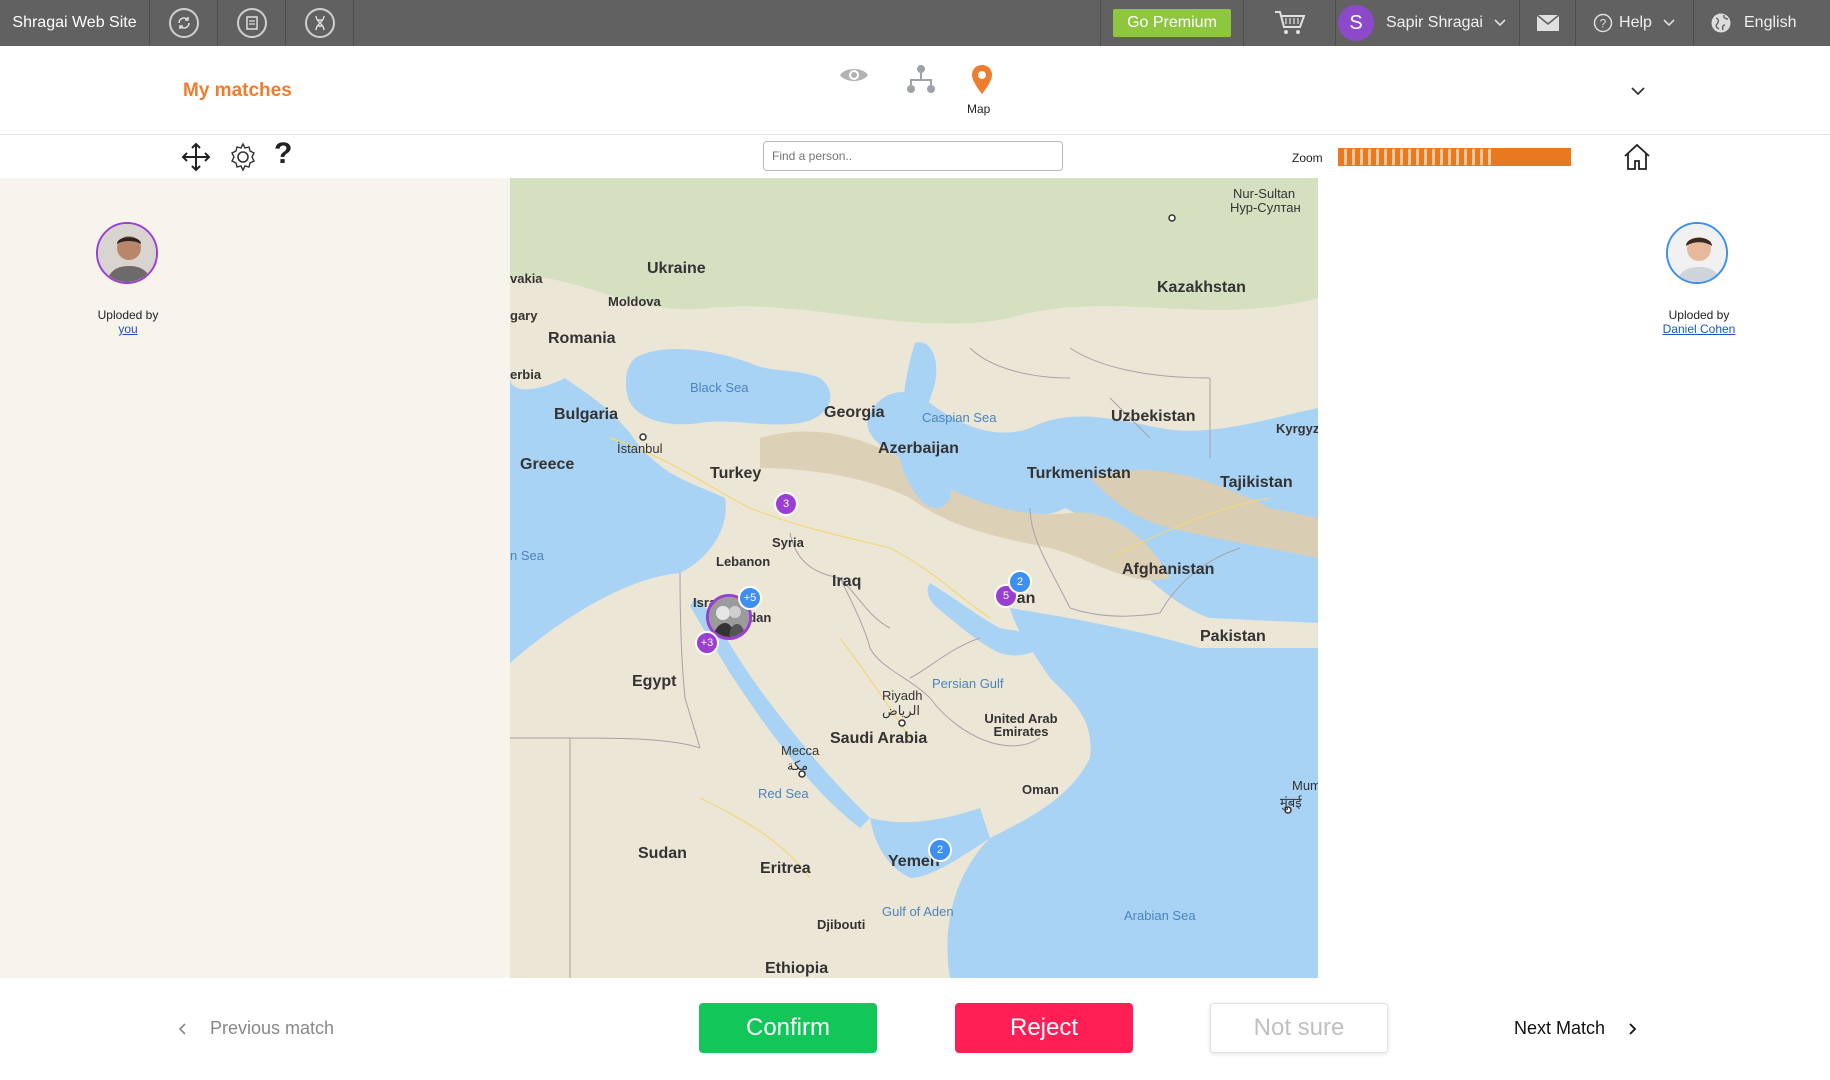 This screenshot has width=1830, height=1080. I want to click on reject-button: Reject, so click(1044, 1028).